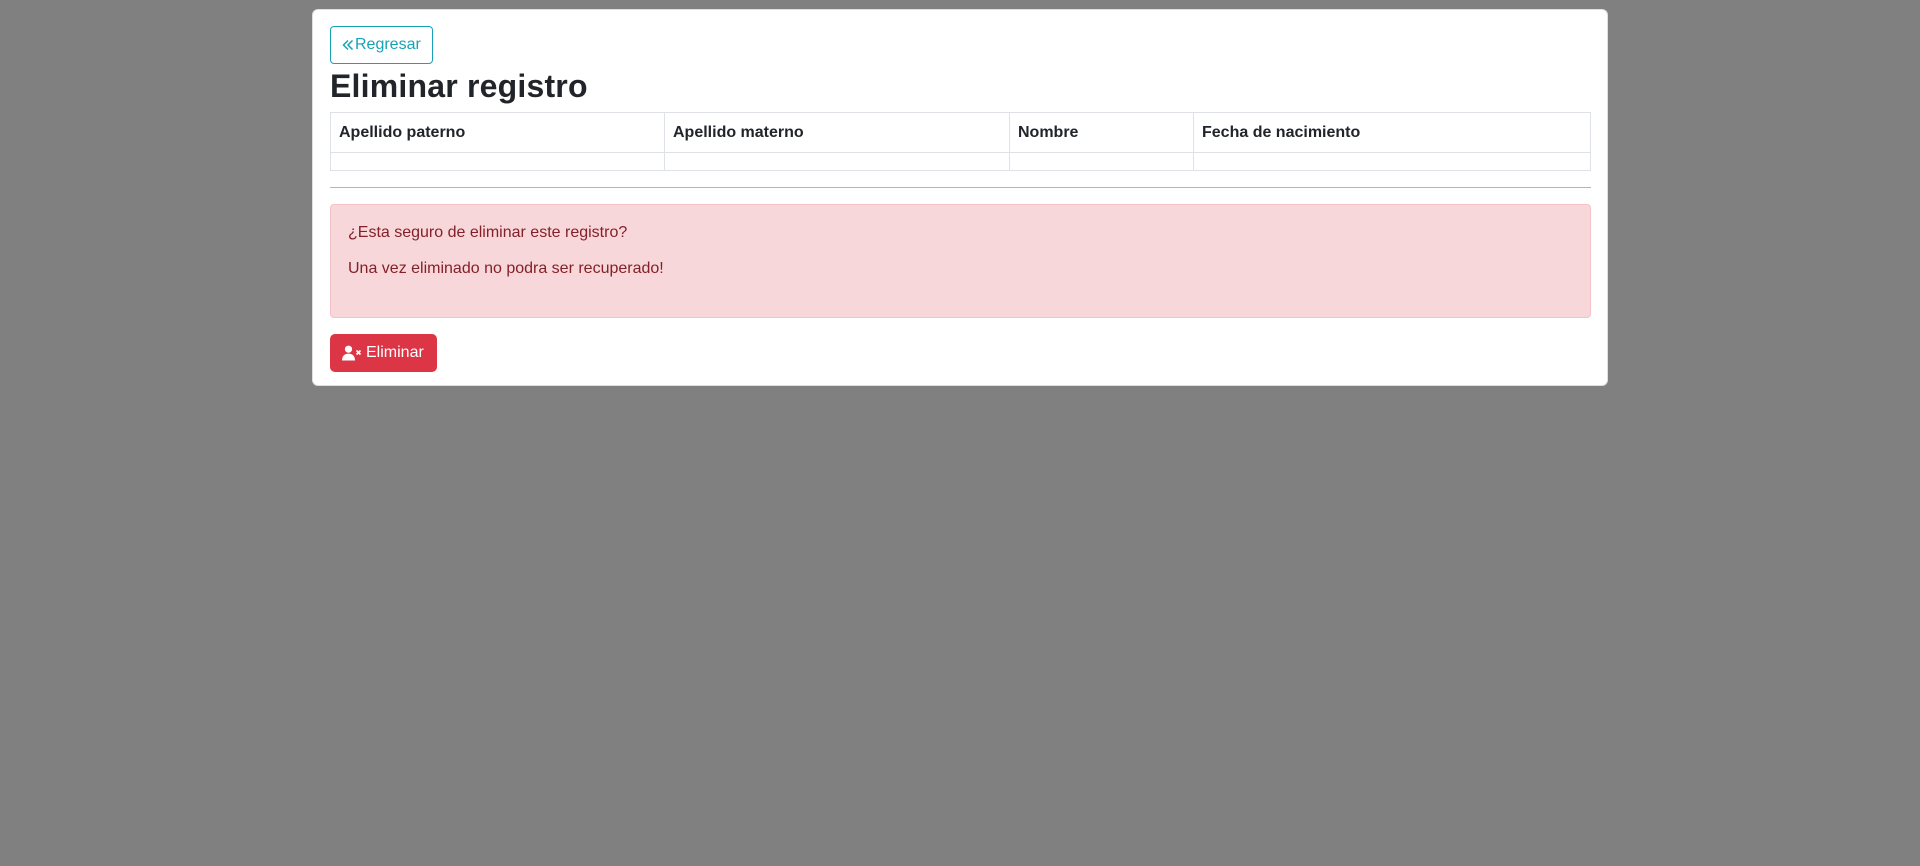 The height and width of the screenshot is (866, 1920). Describe the element at coordinates (488, 233) in the screenshot. I see `alert-question: ¿Esta seguro de eliminar este registro?` at that location.